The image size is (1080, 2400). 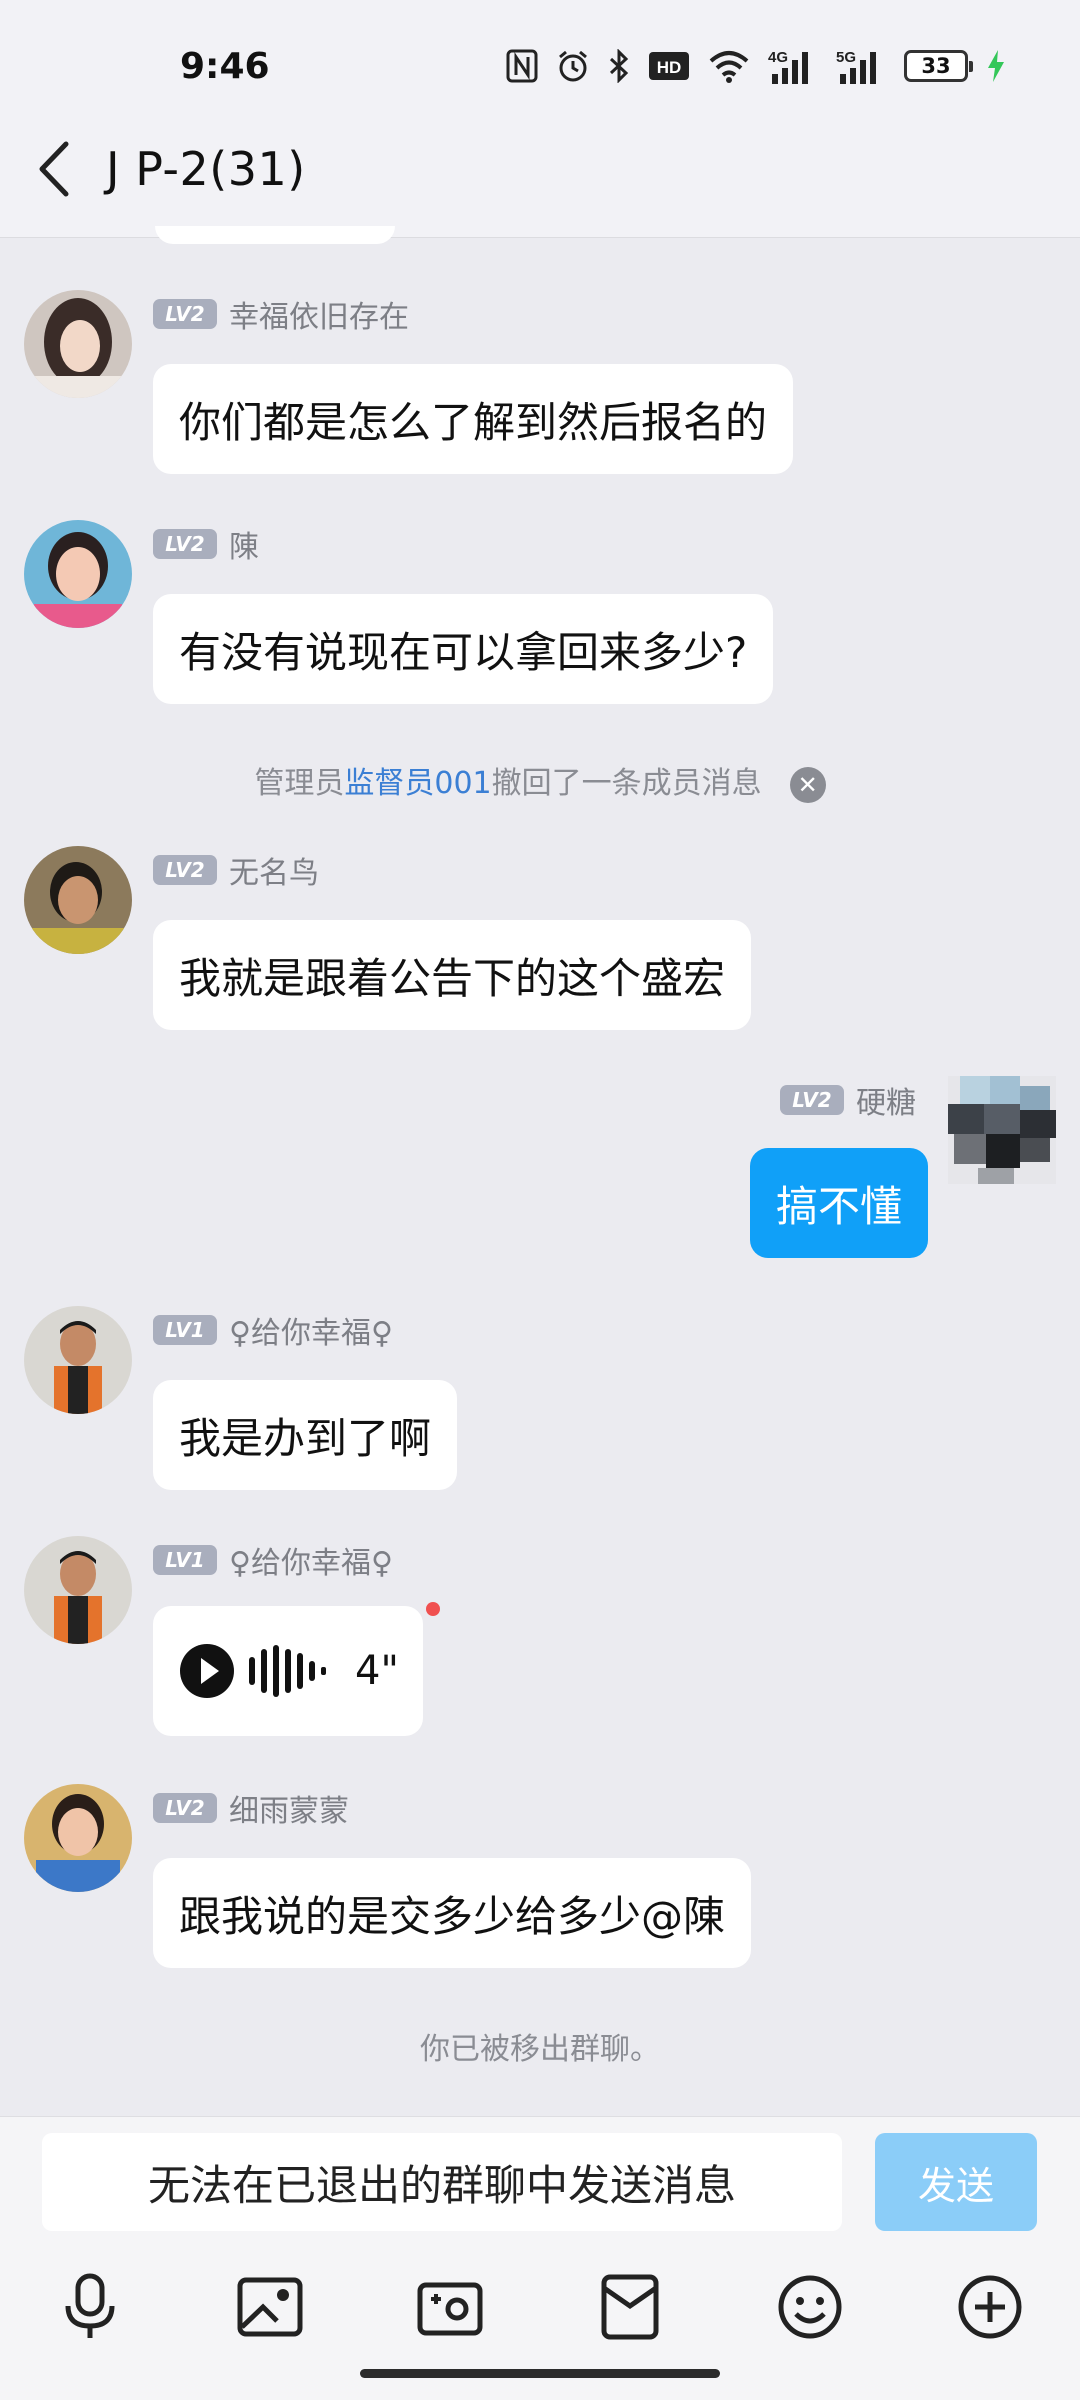 I want to click on back-button, so click(x=56, y=169).